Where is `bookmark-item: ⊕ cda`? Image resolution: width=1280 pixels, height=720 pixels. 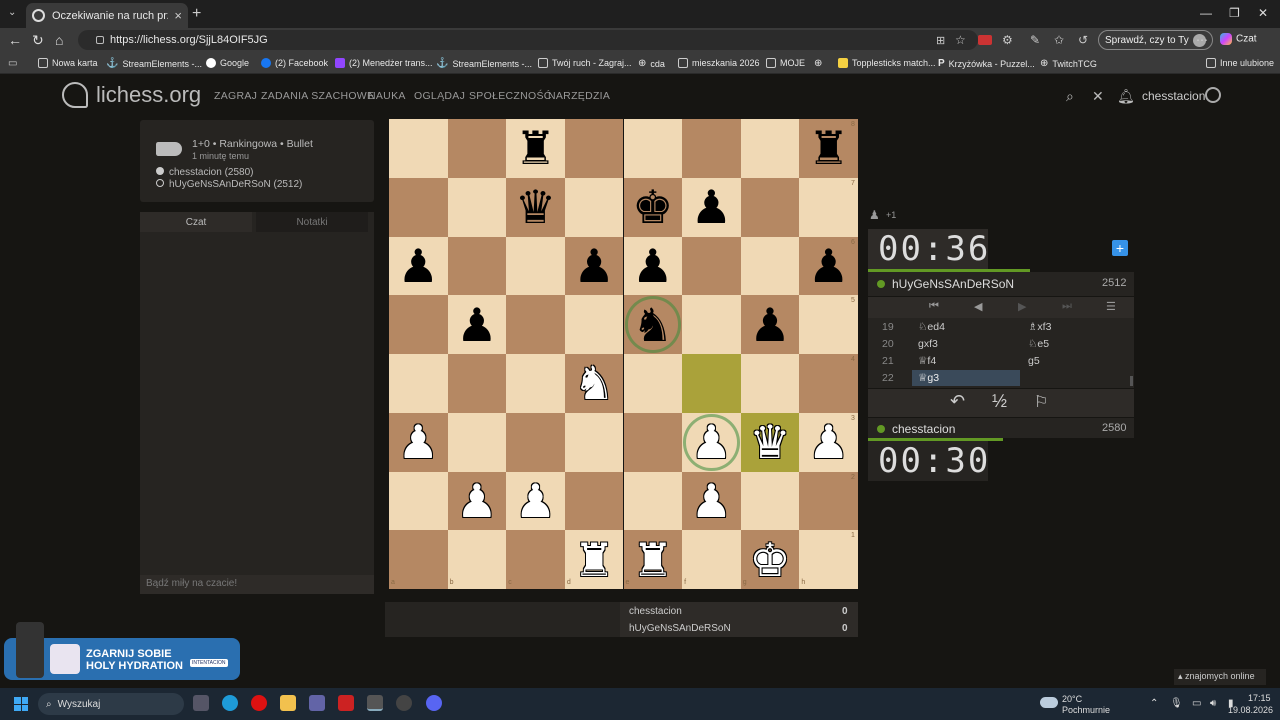
bookmark-item: ⊕ cda is located at coordinates (651, 63).